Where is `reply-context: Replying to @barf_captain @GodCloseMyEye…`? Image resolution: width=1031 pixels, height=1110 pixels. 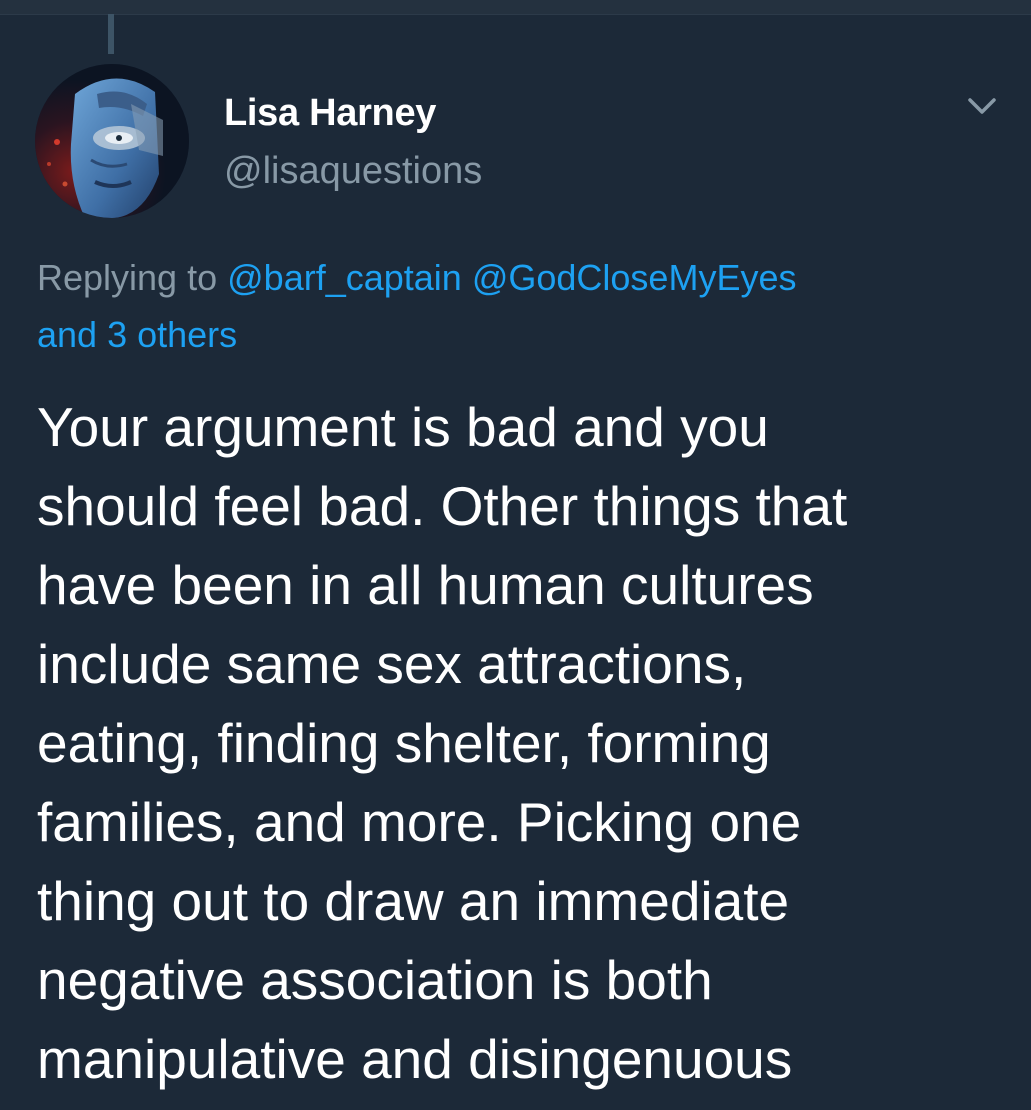 reply-context: Replying to @barf_captain @GodCloseMyEye… is located at coordinates (517, 278).